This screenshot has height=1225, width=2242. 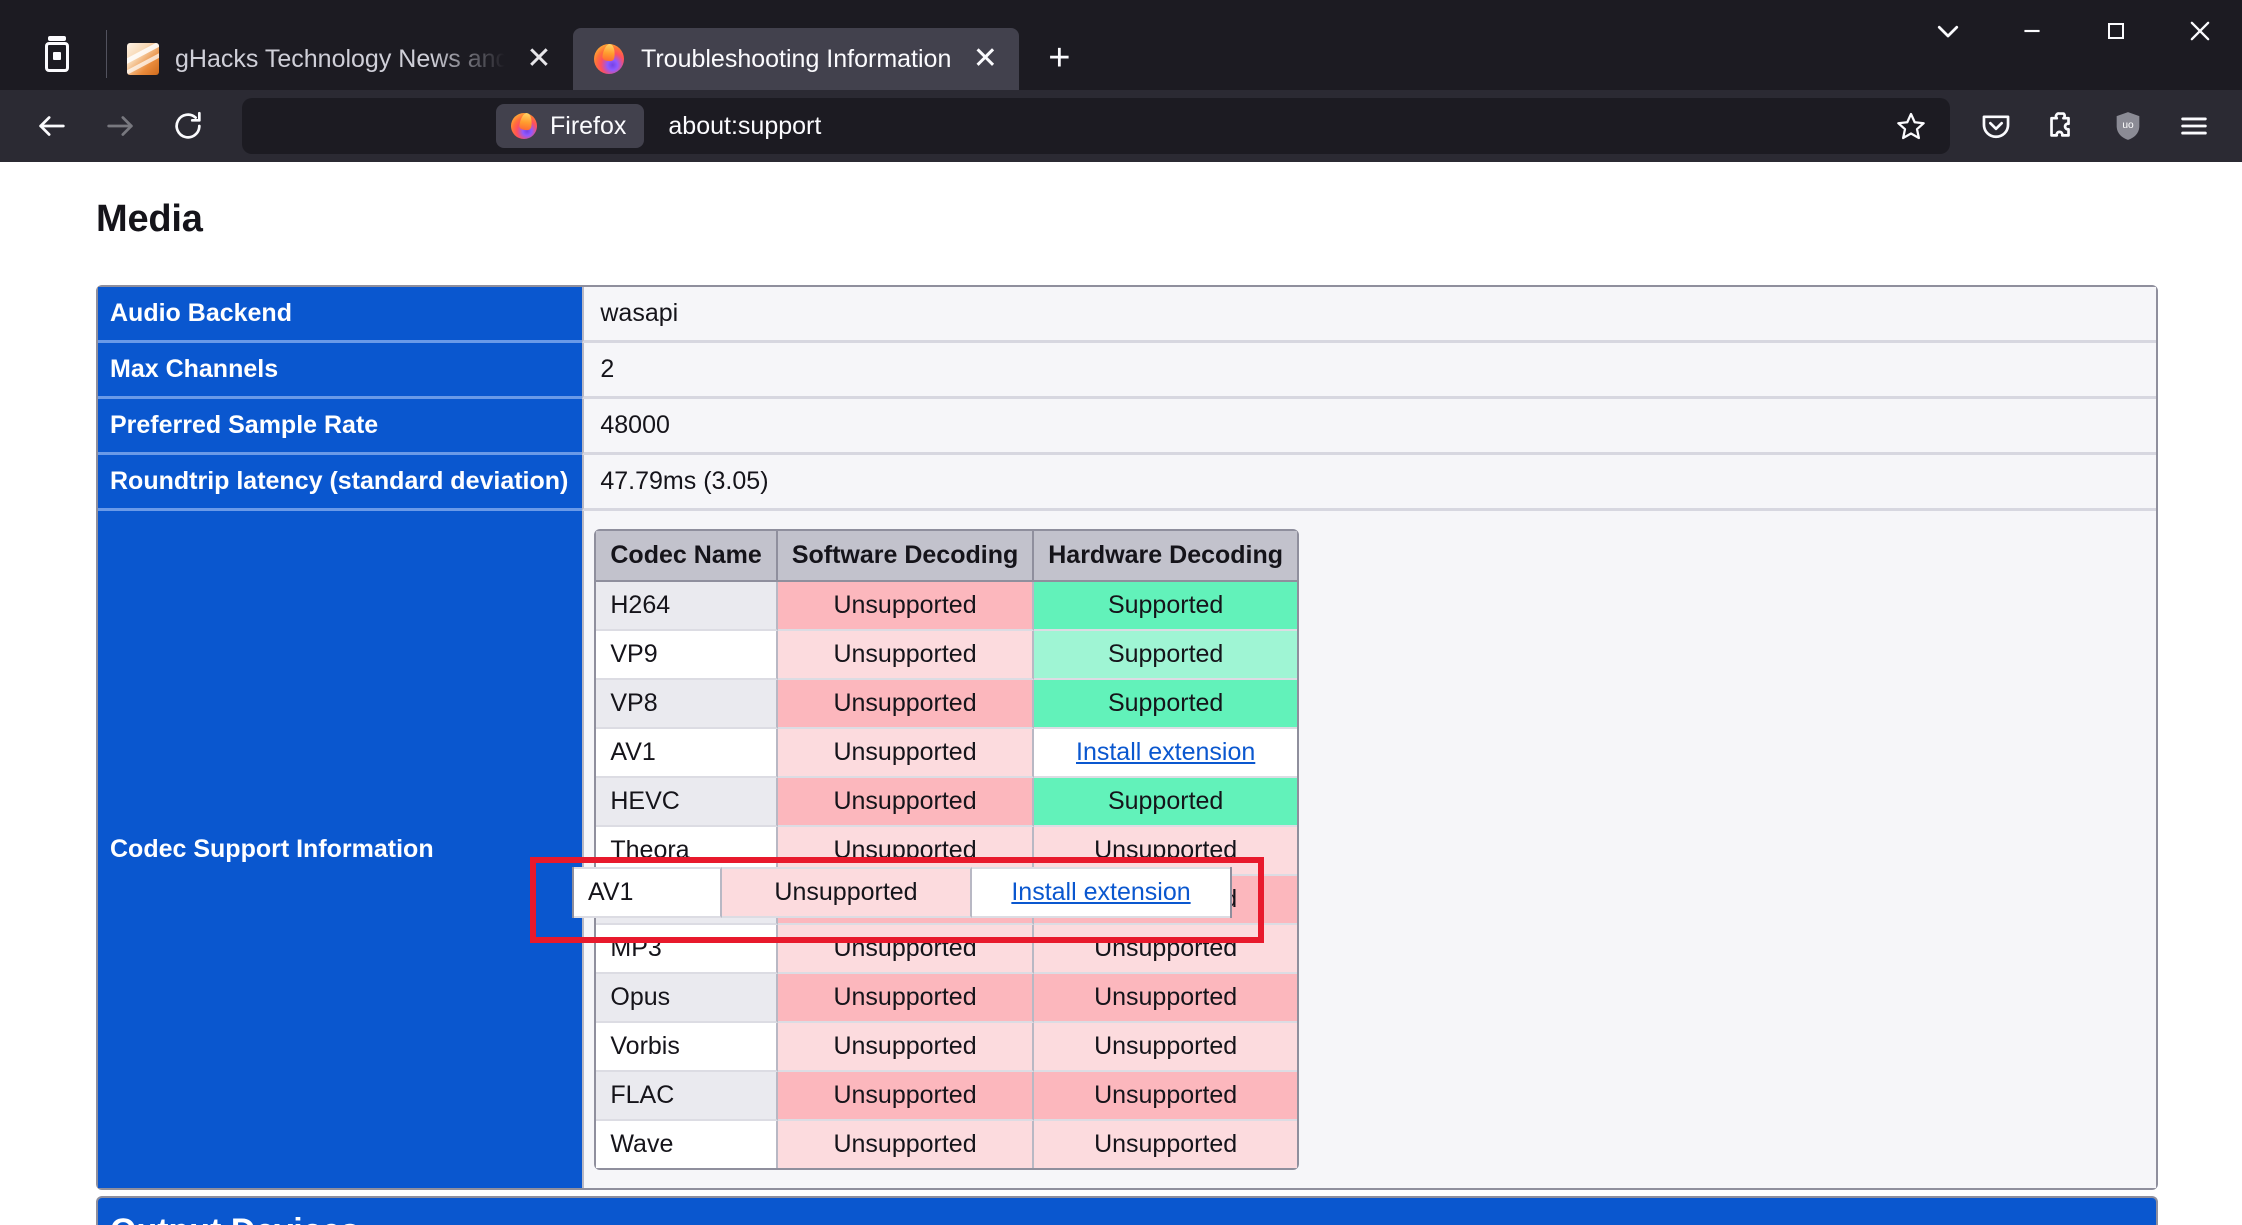 I want to click on maximize-button, so click(x=2116, y=31).